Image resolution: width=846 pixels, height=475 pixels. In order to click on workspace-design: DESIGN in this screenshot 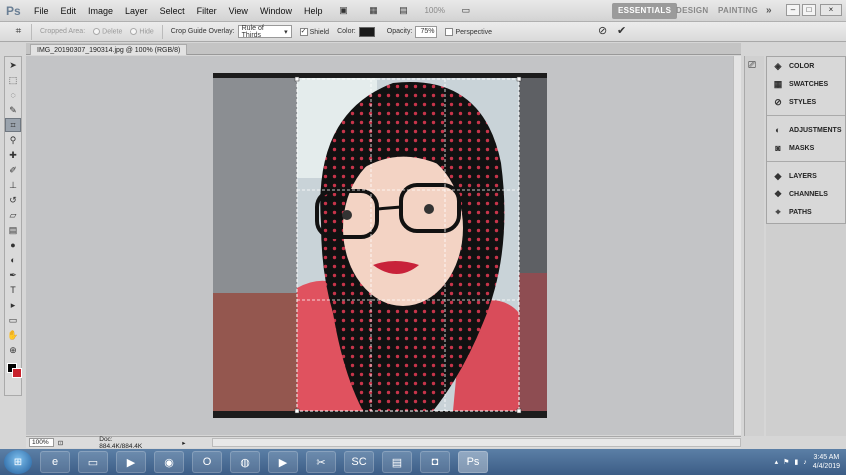, I will do `click(692, 11)`.